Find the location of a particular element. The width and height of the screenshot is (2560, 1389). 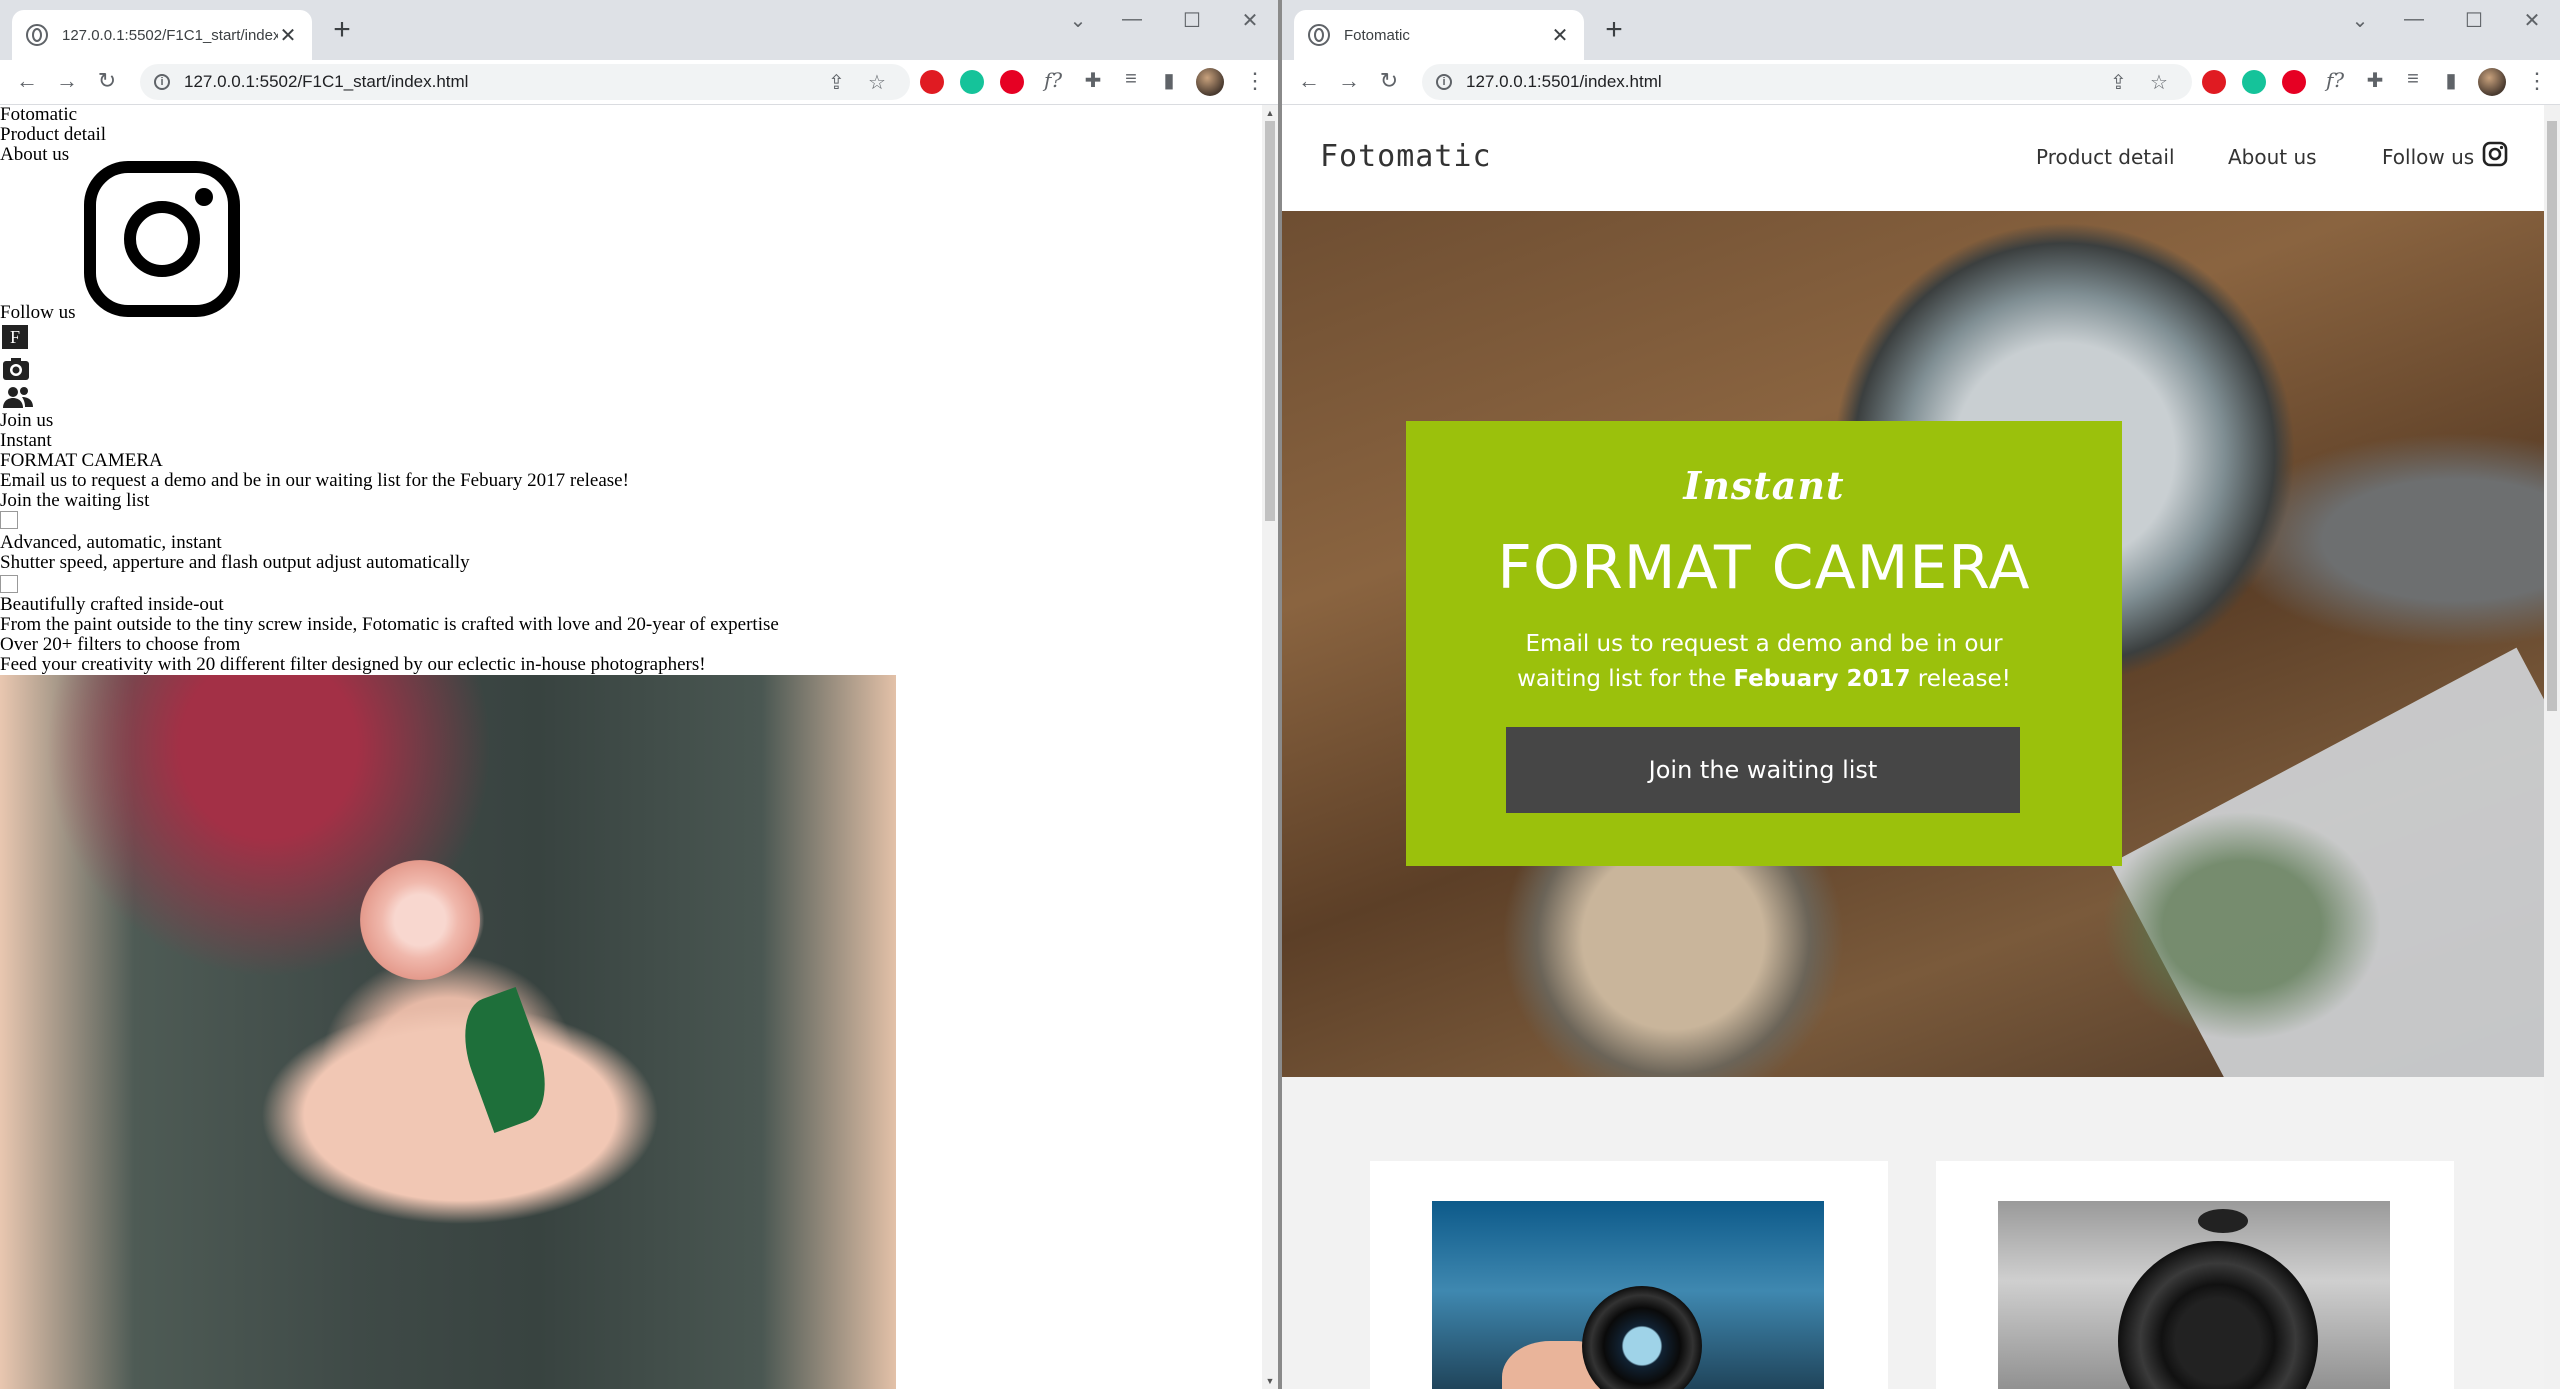

lens-photo is located at coordinates (1628, 1295).